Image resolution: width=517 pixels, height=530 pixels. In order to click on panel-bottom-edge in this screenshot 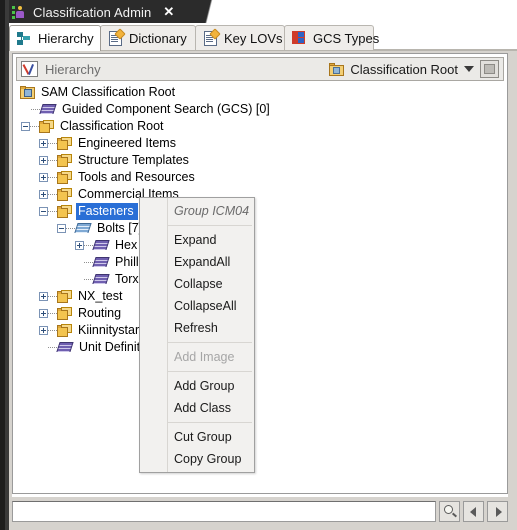, I will do `click(260, 495)`.